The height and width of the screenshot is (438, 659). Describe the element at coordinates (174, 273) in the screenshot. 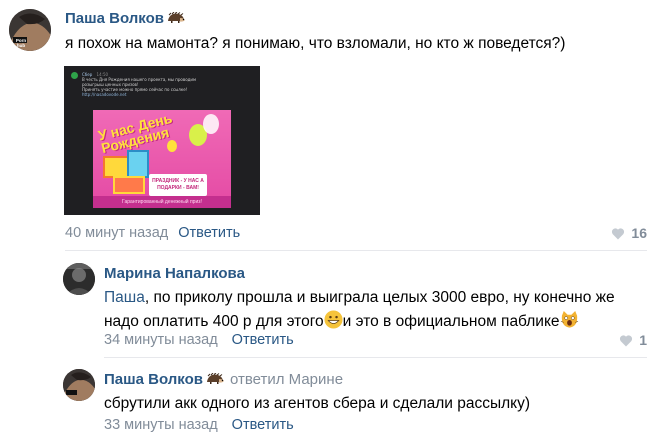

I see `comment-author: Марина Напалкова` at that location.